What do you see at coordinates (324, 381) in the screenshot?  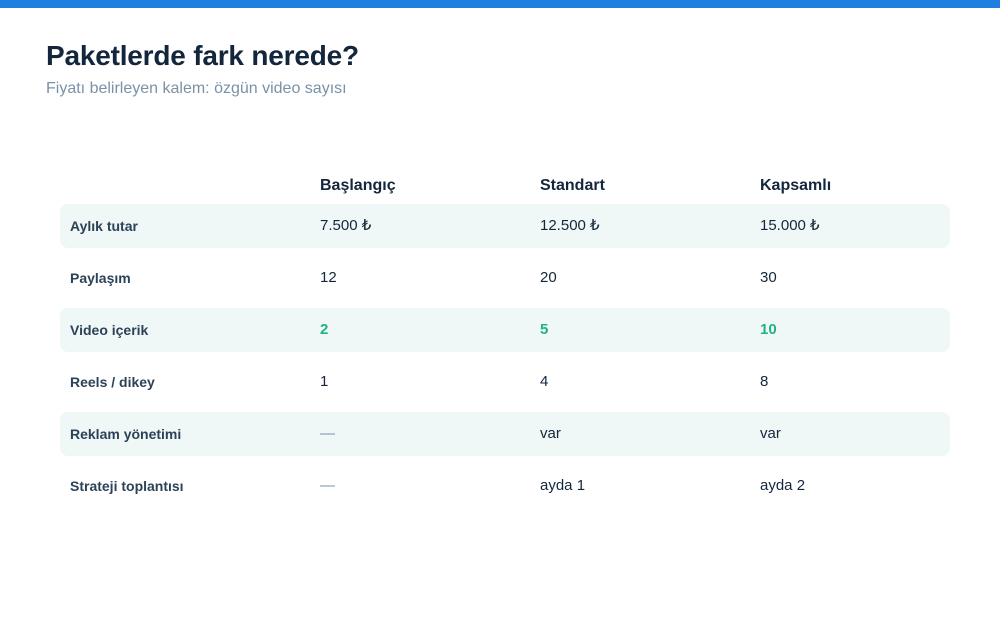 I see `table-cell: 1` at bounding box center [324, 381].